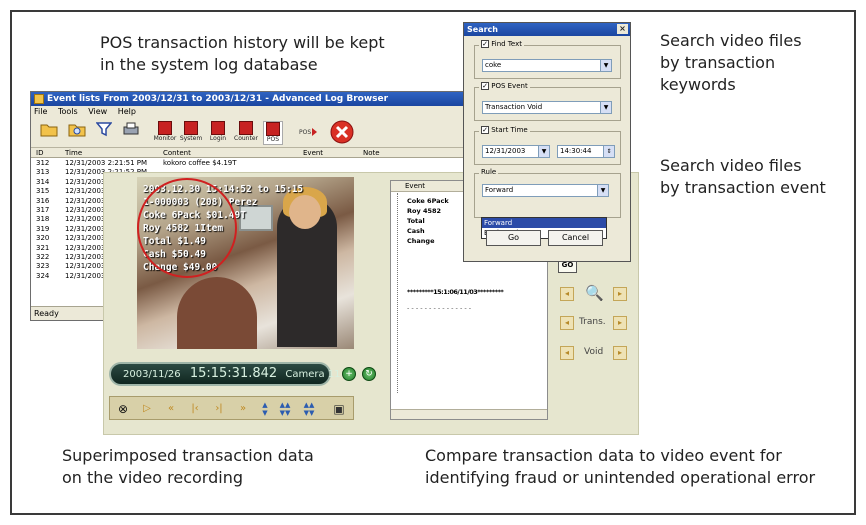  I want to click on cell-id: 319, so click(43, 228).